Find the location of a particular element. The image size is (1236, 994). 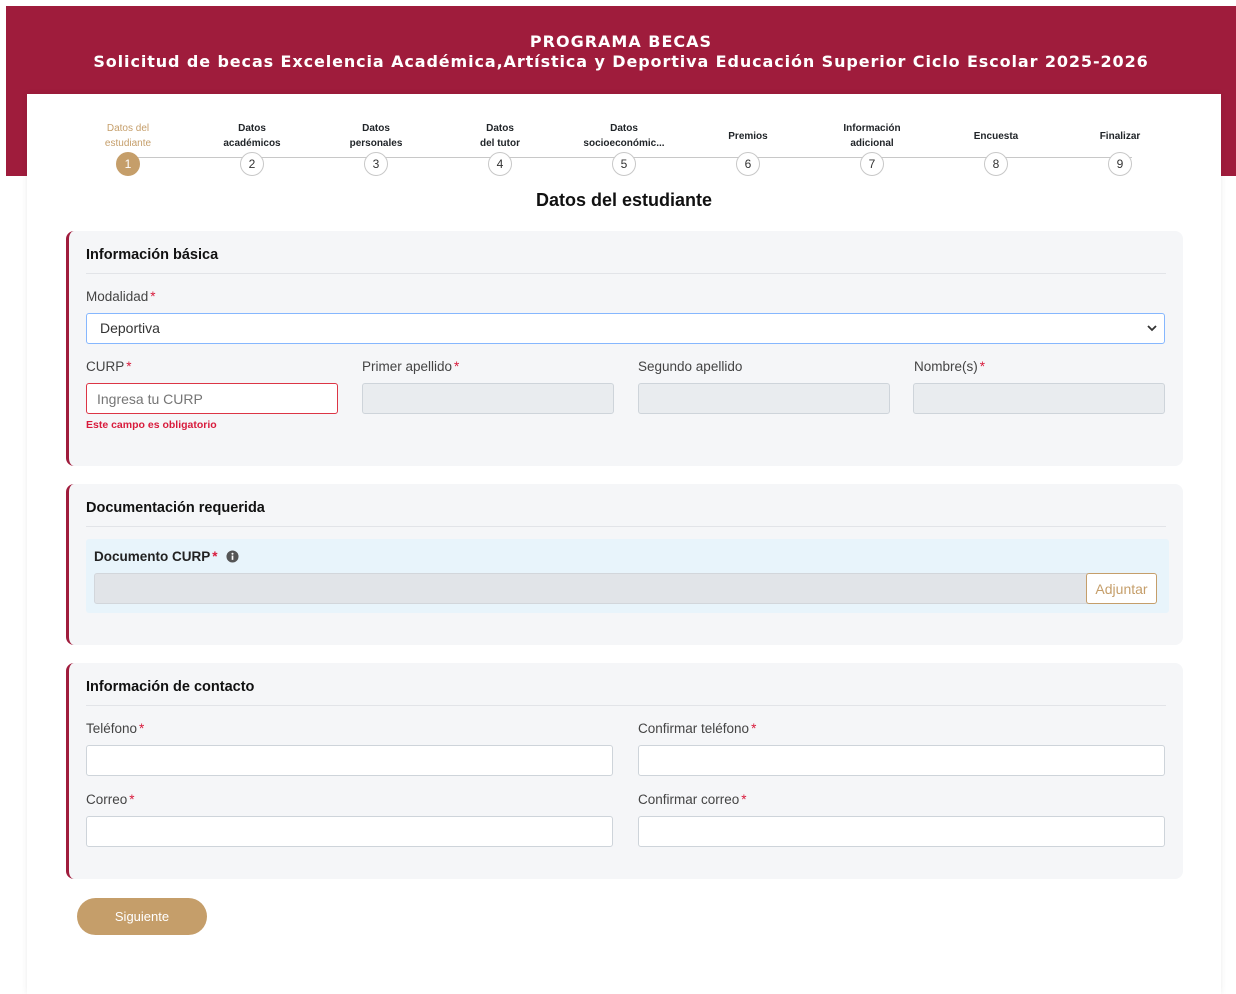

modalidad-value: Deportiva is located at coordinates (130, 328).